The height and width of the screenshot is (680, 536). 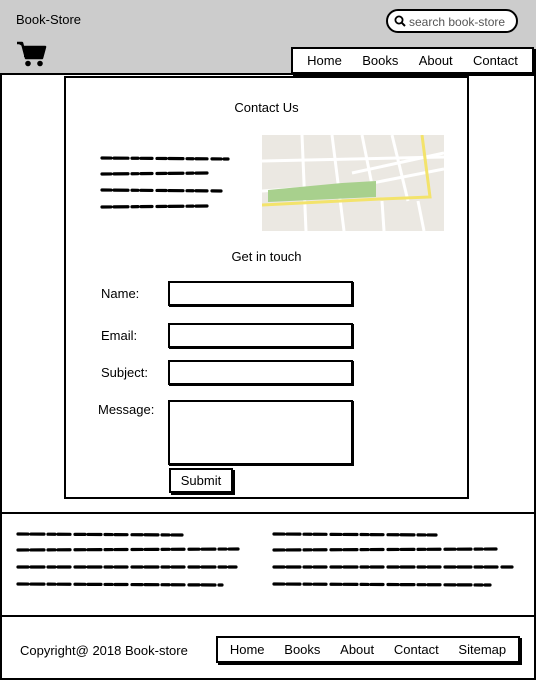 What do you see at coordinates (247, 649) in the screenshot?
I see `footer-nav-home: Home` at bounding box center [247, 649].